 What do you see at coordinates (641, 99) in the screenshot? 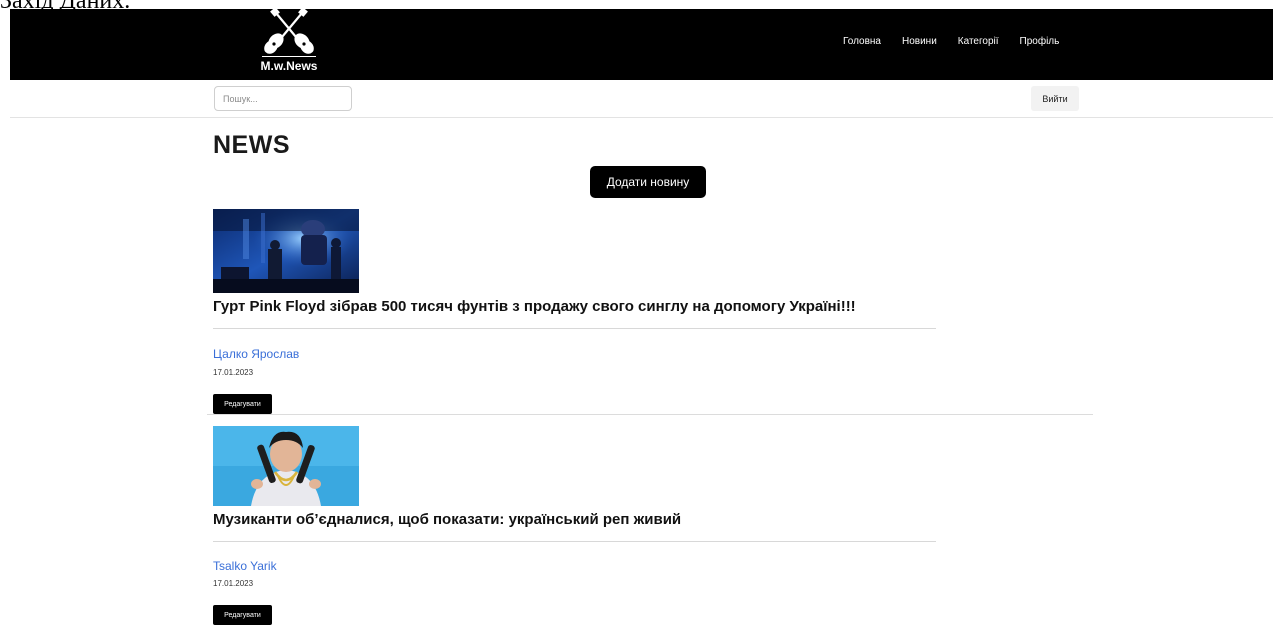
I see `search-row: Вийти` at bounding box center [641, 99].